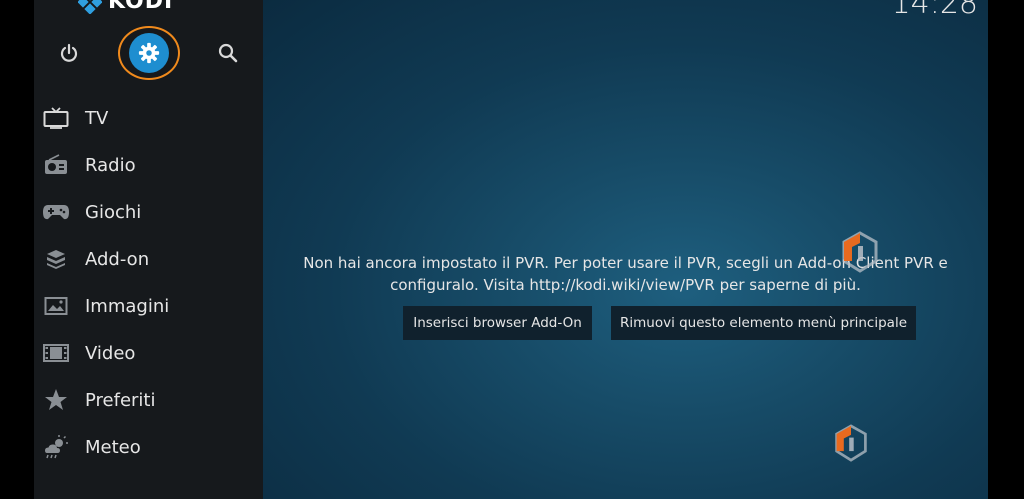 Image resolution: width=1024 pixels, height=499 pixels. Describe the element at coordinates (56, 306) in the screenshot. I see `image-icon` at that location.